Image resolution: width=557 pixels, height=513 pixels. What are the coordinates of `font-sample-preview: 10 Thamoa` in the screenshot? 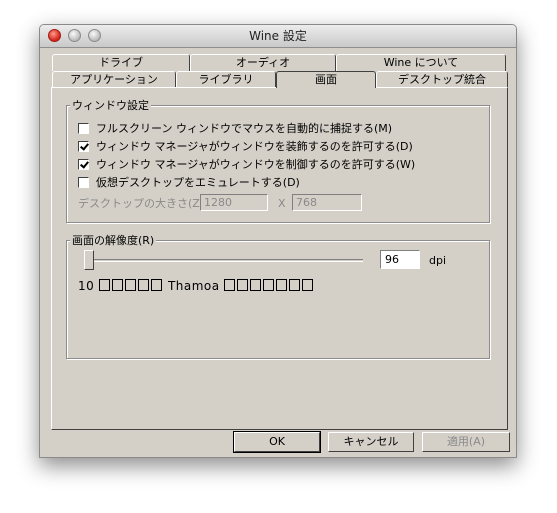 It's located at (196, 286).